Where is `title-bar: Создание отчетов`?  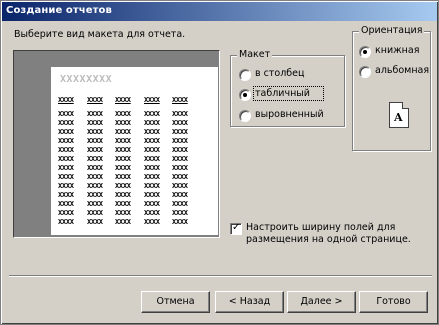 title-bar: Создание отчетов is located at coordinates (219, 11).